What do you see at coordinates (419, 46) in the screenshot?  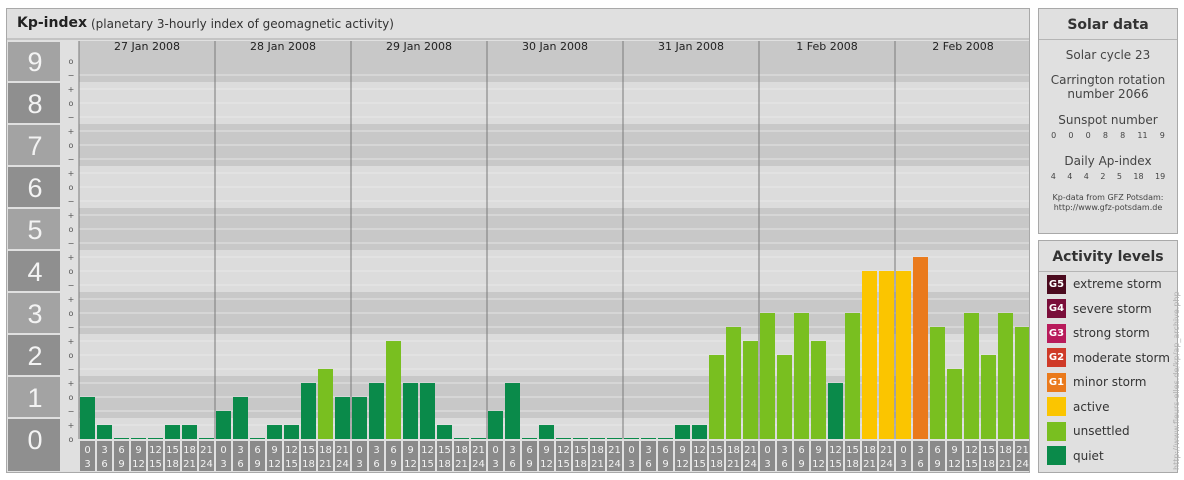 I see `day-label: 29 Jan 2008` at bounding box center [419, 46].